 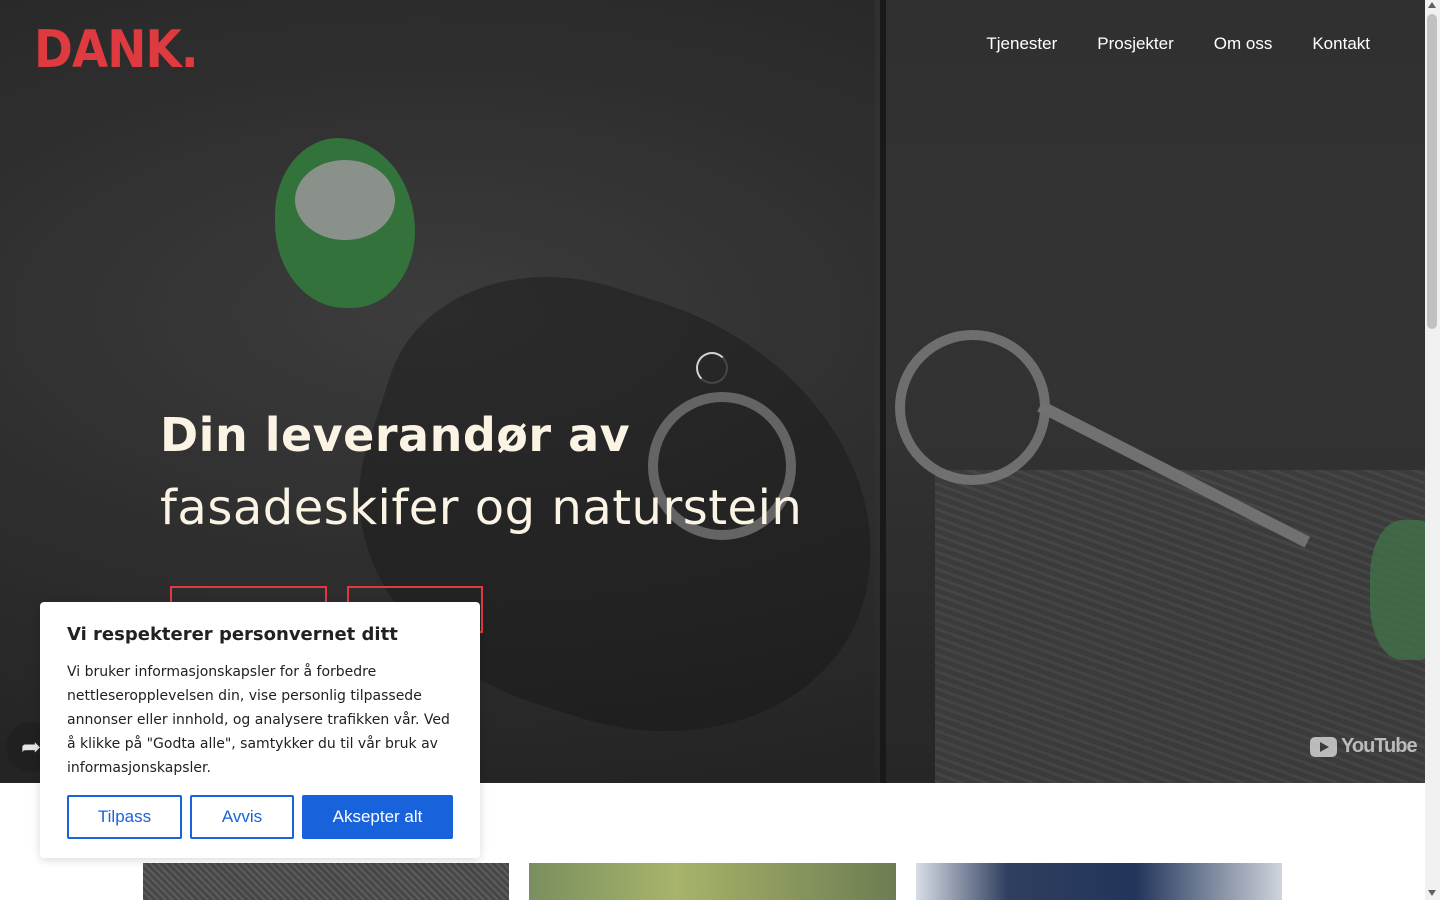 I want to click on nav-item-om-oss: Om oss, so click(x=1243, y=44).